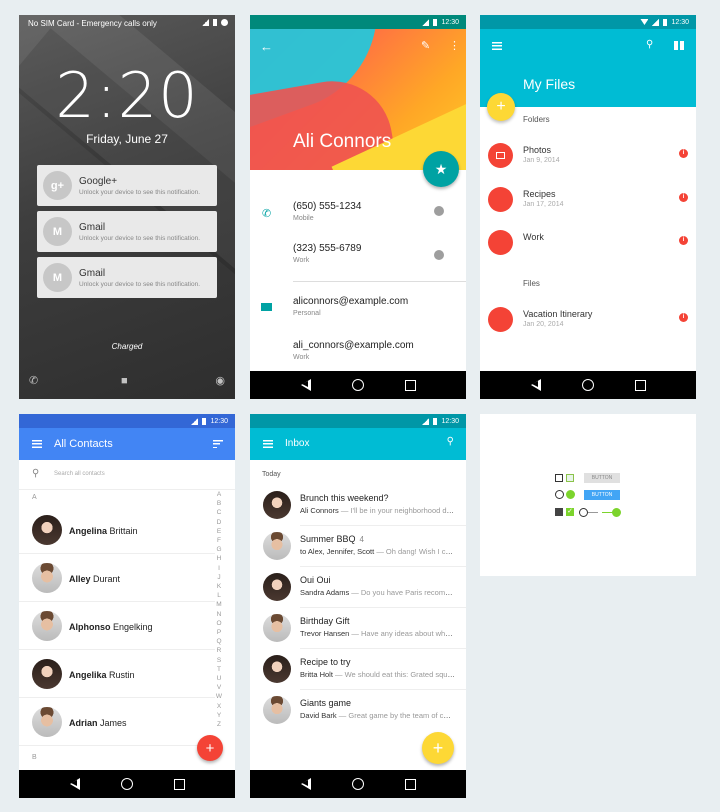 This screenshot has width=720, height=812. Describe the element at coordinates (219, 660) in the screenshot. I see `alphabet-letter: S` at that location.